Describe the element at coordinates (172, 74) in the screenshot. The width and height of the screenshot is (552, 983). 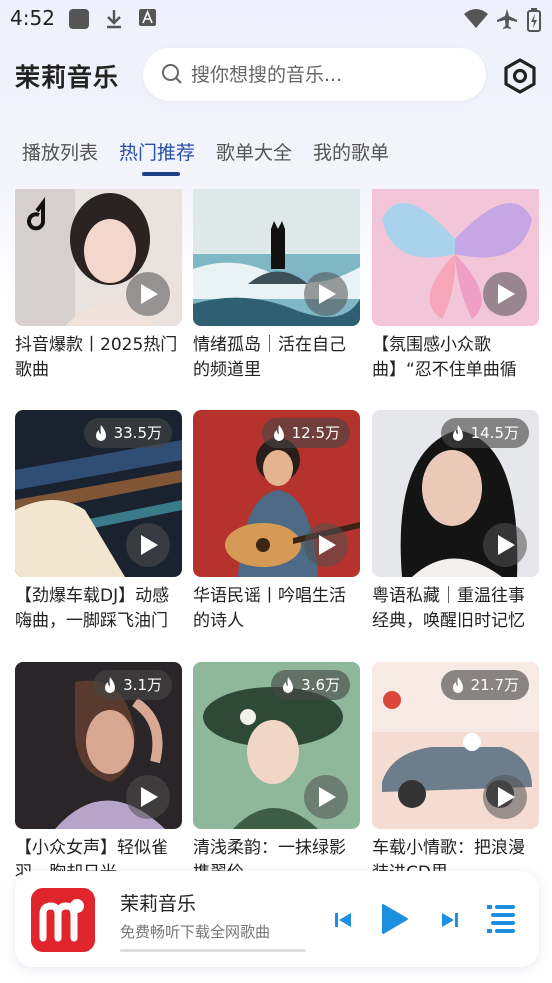
I see `search-icon` at that location.